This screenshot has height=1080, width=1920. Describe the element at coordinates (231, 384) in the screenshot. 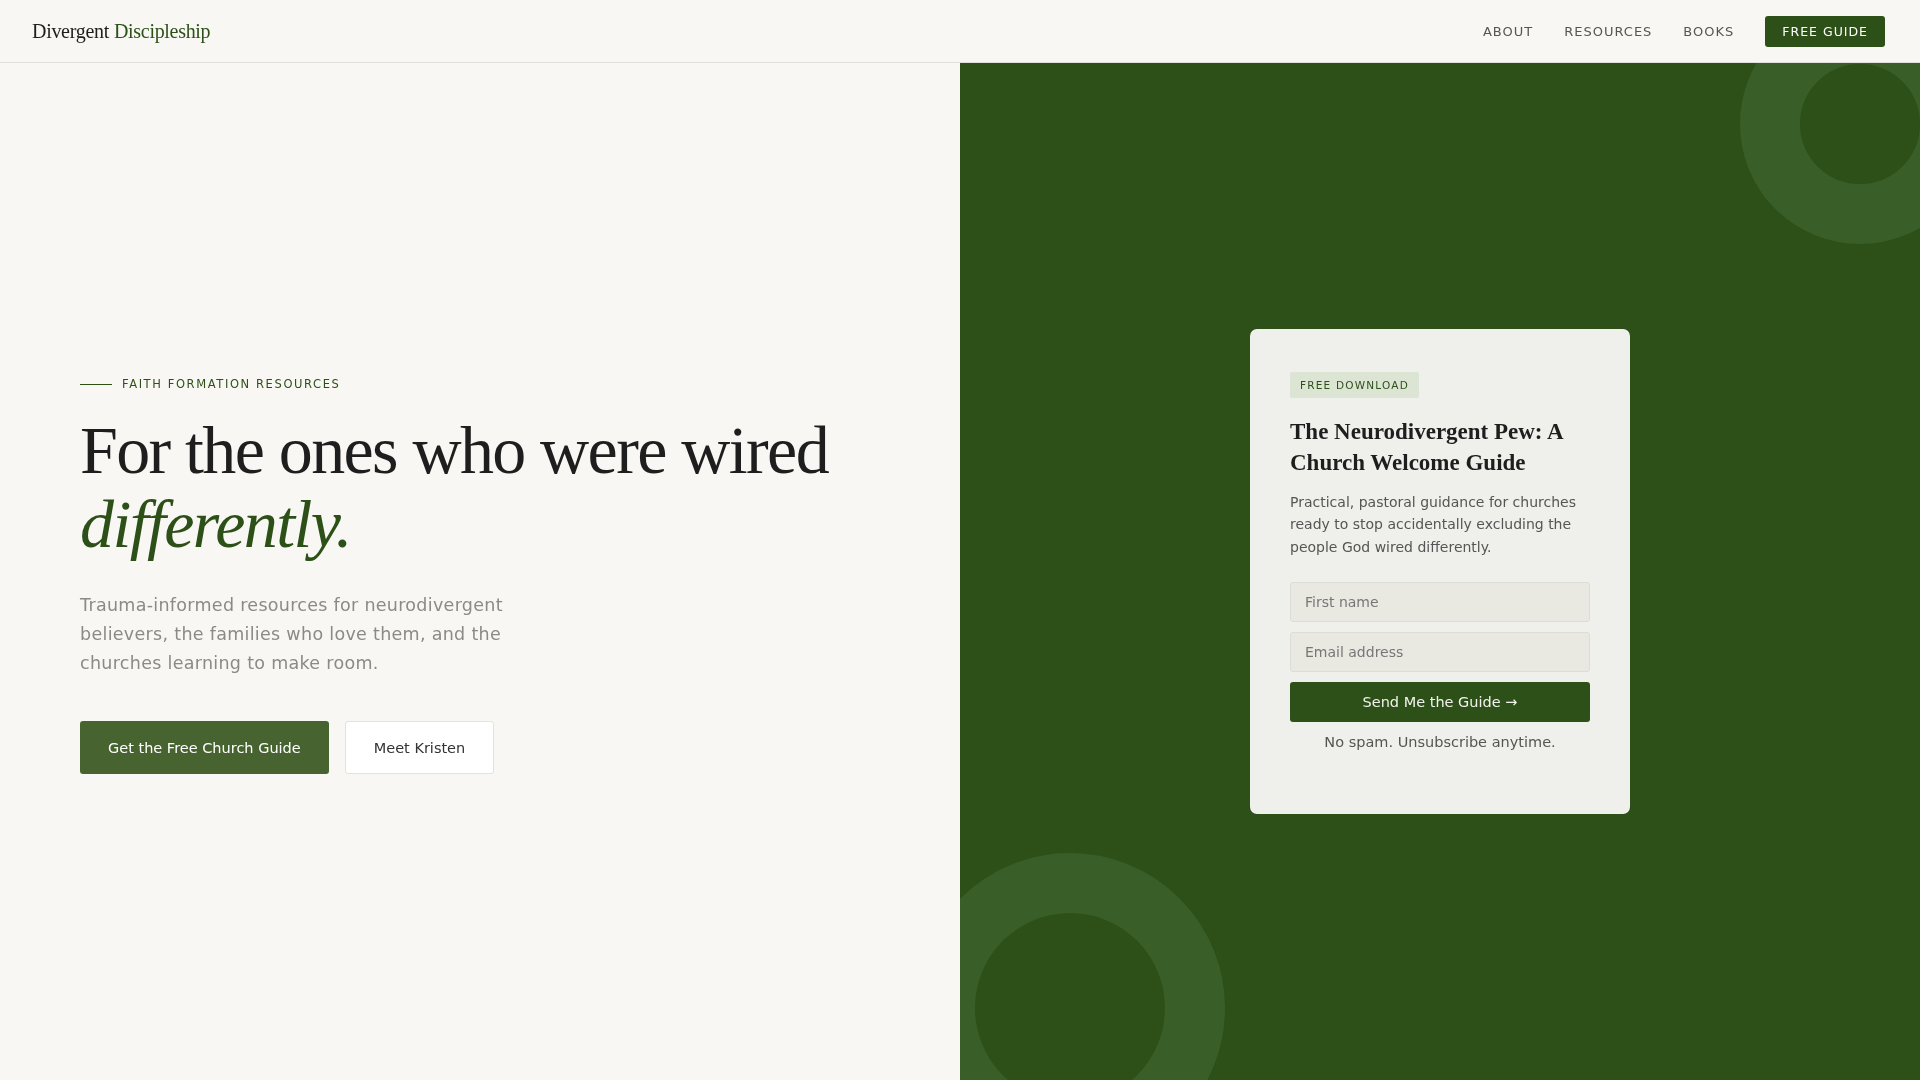

I see `eyebrow-text: FAITH FORMATION RESOURCES` at that location.